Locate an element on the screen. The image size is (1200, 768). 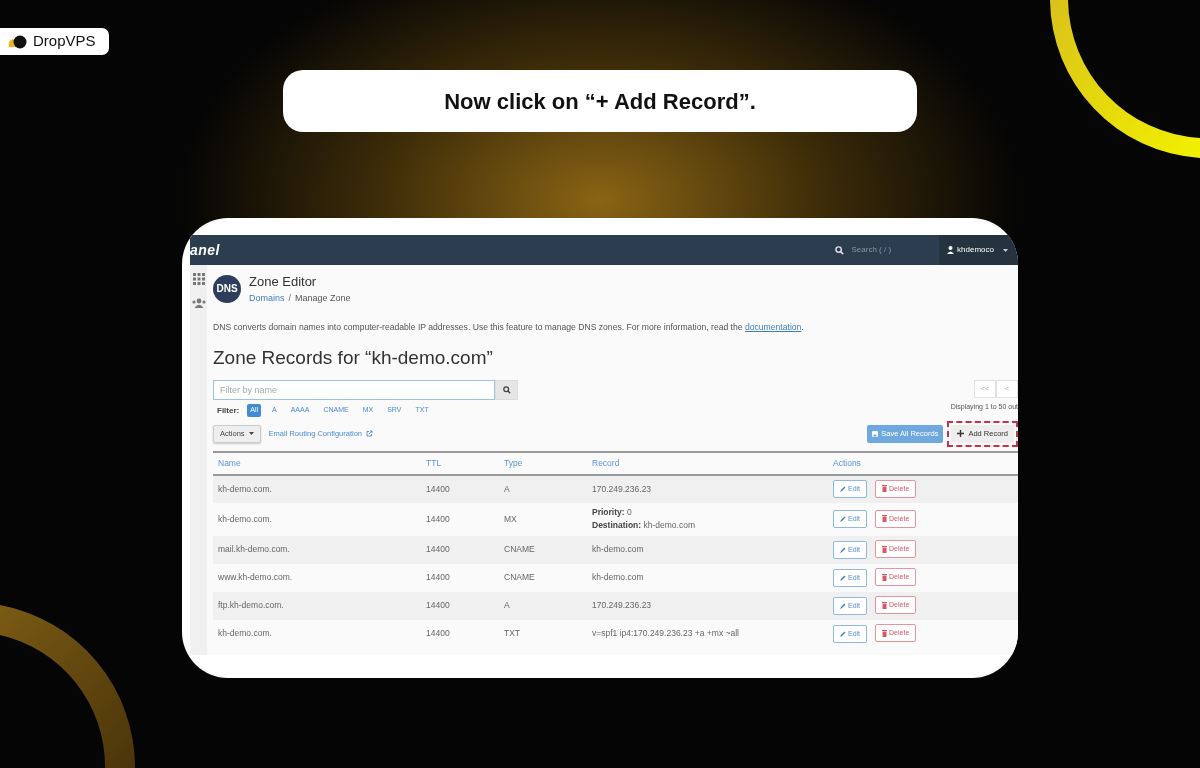
search-button is located at coordinates (506, 390).